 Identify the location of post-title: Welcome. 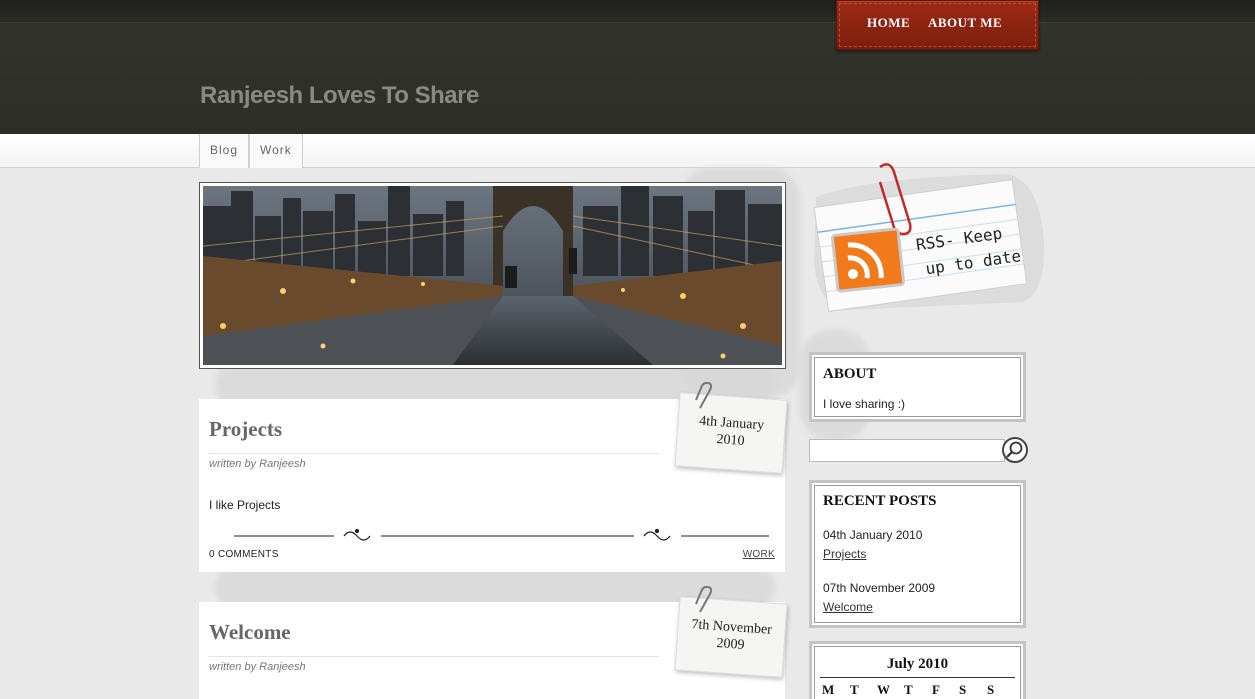
(250, 632).